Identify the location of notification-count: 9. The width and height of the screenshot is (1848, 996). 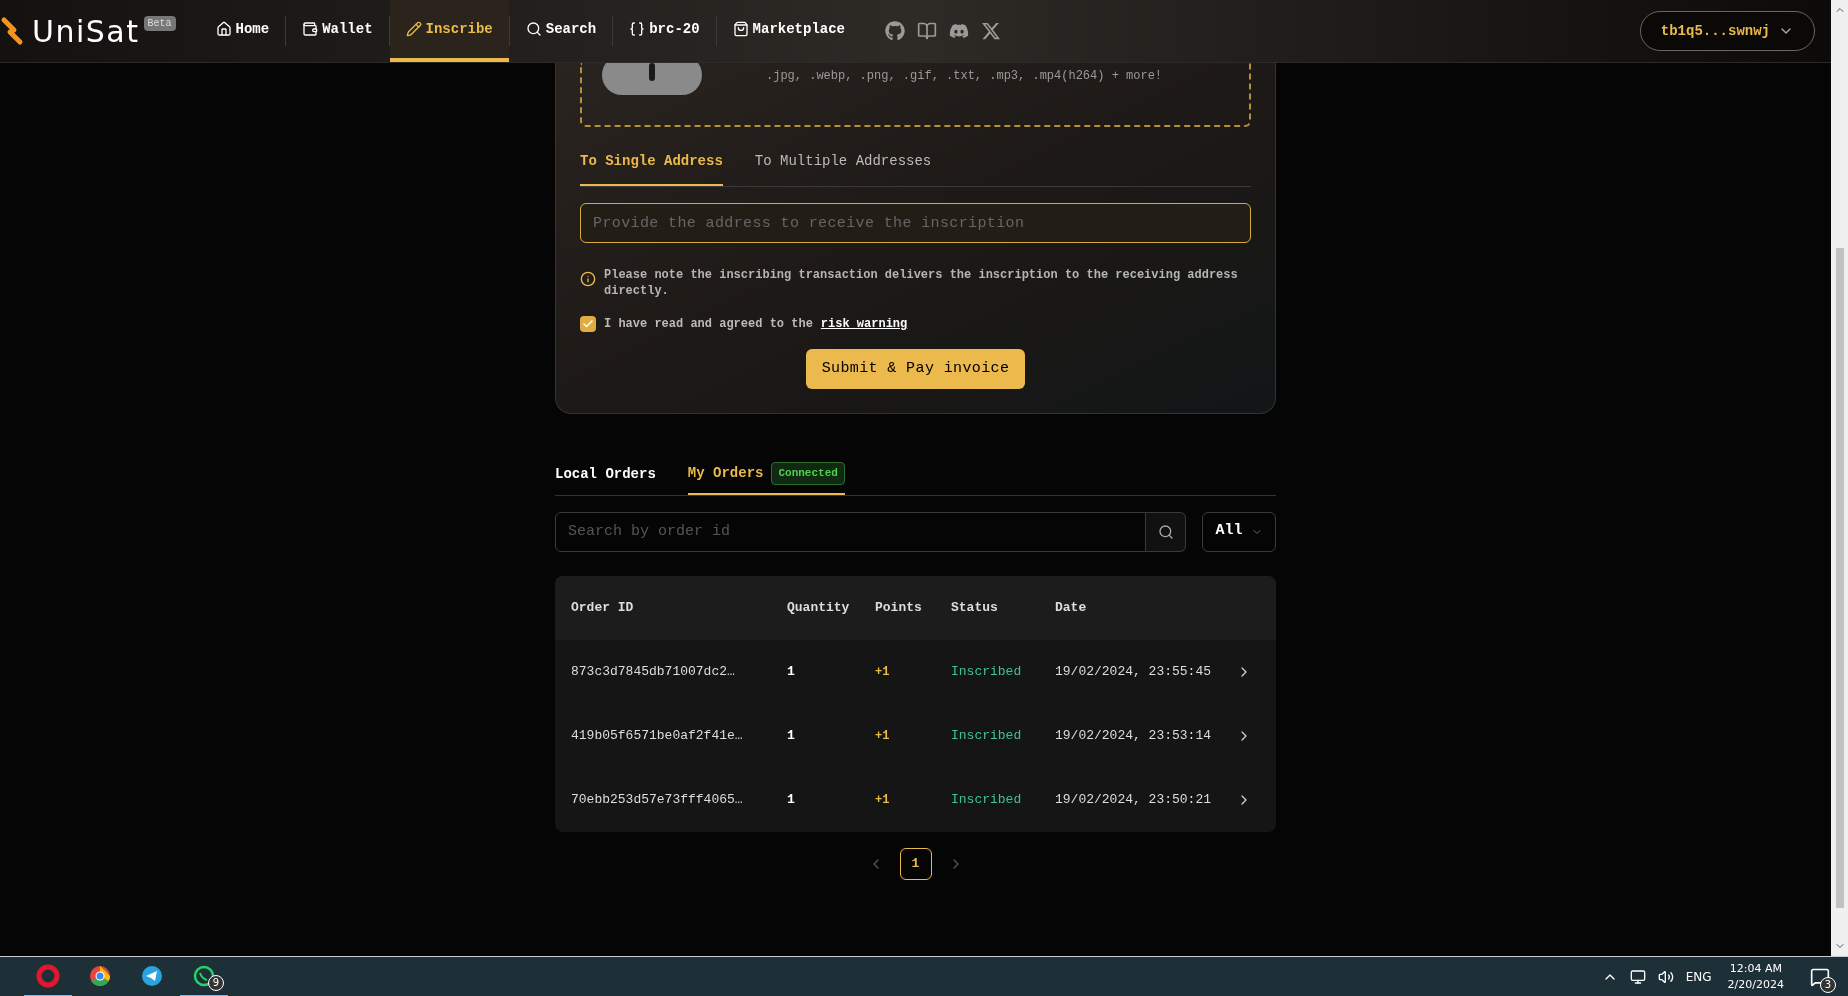
(216, 982).